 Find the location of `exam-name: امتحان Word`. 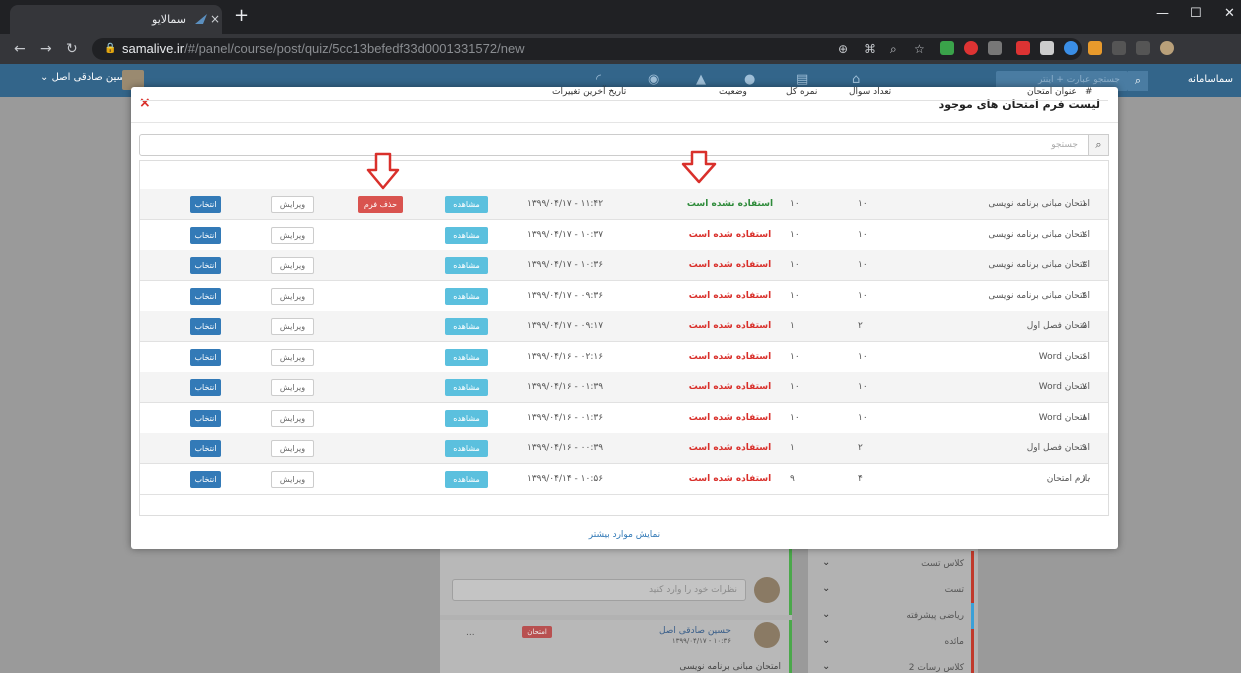

exam-name: امتحان Word is located at coordinates (1064, 418).